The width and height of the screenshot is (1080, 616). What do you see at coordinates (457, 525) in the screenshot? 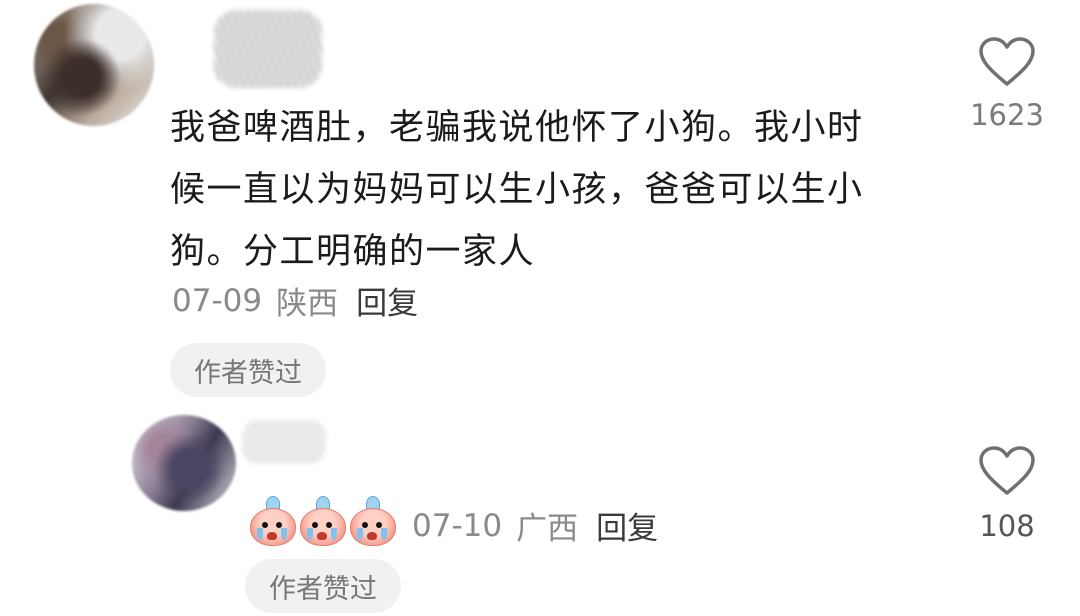
I see `comment-date: 07-10` at bounding box center [457, 525].